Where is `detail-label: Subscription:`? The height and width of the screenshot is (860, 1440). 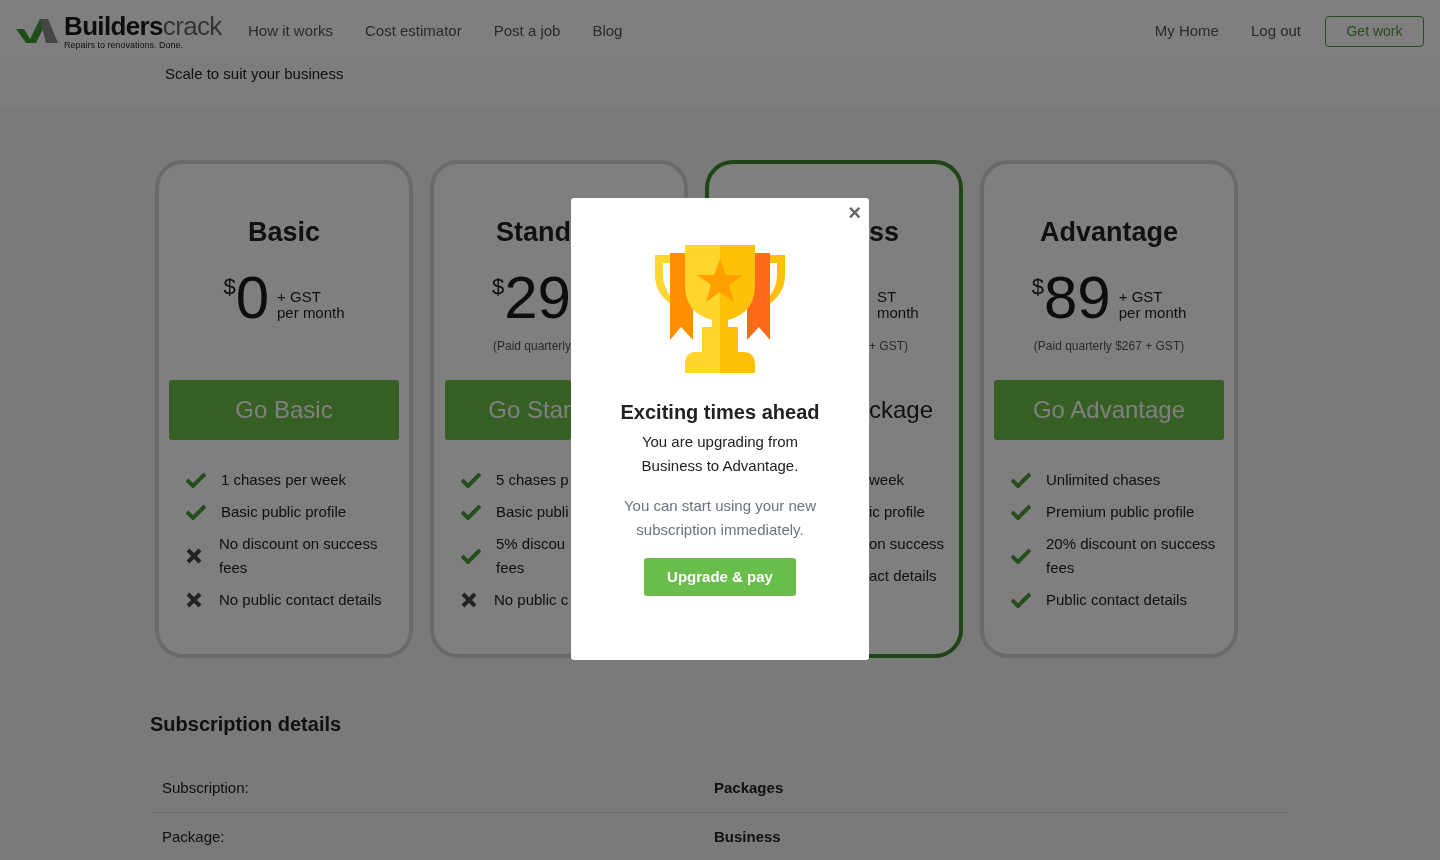
detail-label: Subscription: is located at coordinates (206, 787).